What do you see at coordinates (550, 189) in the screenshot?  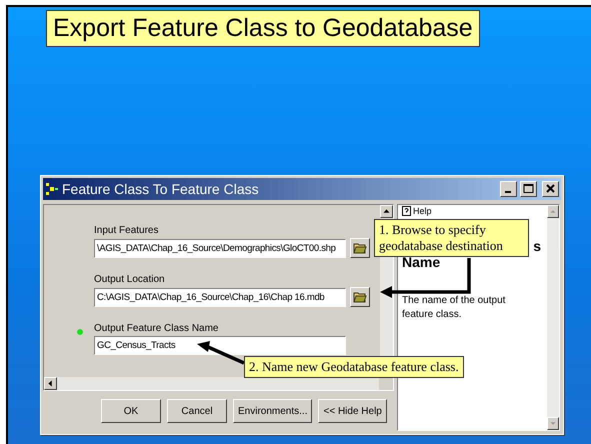 I see `close-icon` at bounding box center [550, 189].